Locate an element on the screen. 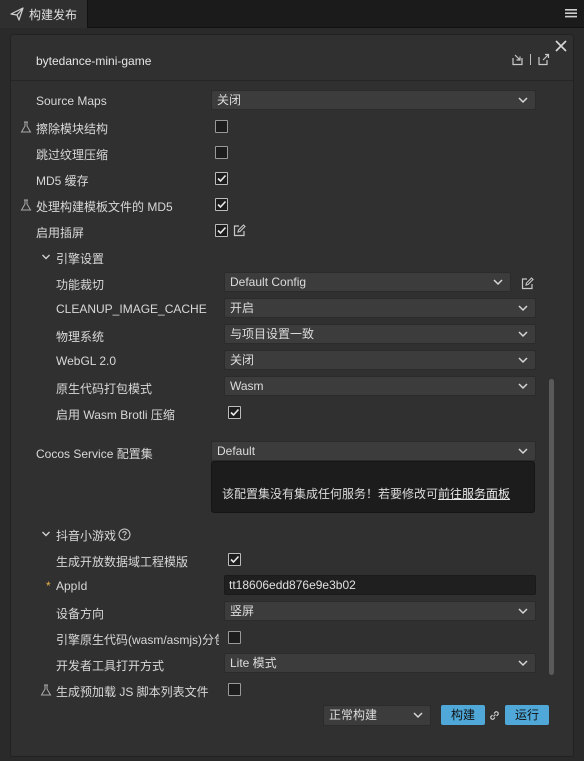  checkbox-skip-texture is located at coordinates (221, 152).